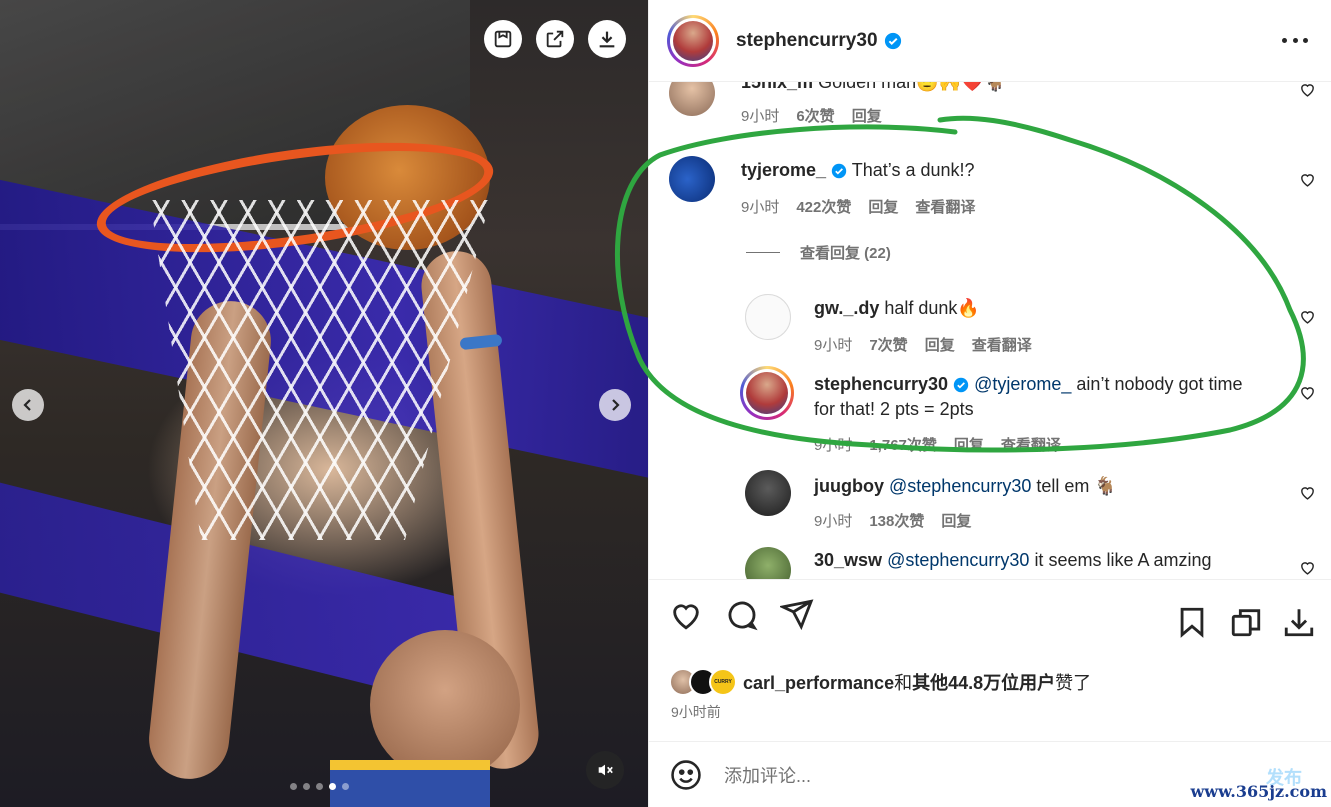  What do you see at coordinates (903, 683) in the screenshot?
I see `likes-connector: 和` at bounding box center [903, 683].